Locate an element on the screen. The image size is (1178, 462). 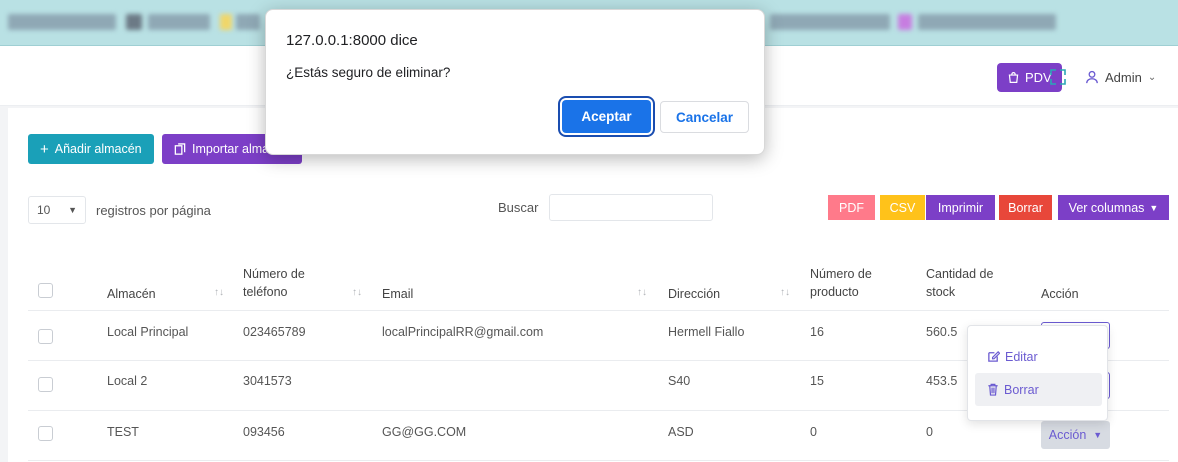
cell-stock: 453.5 is located at coordinates (942, 381).